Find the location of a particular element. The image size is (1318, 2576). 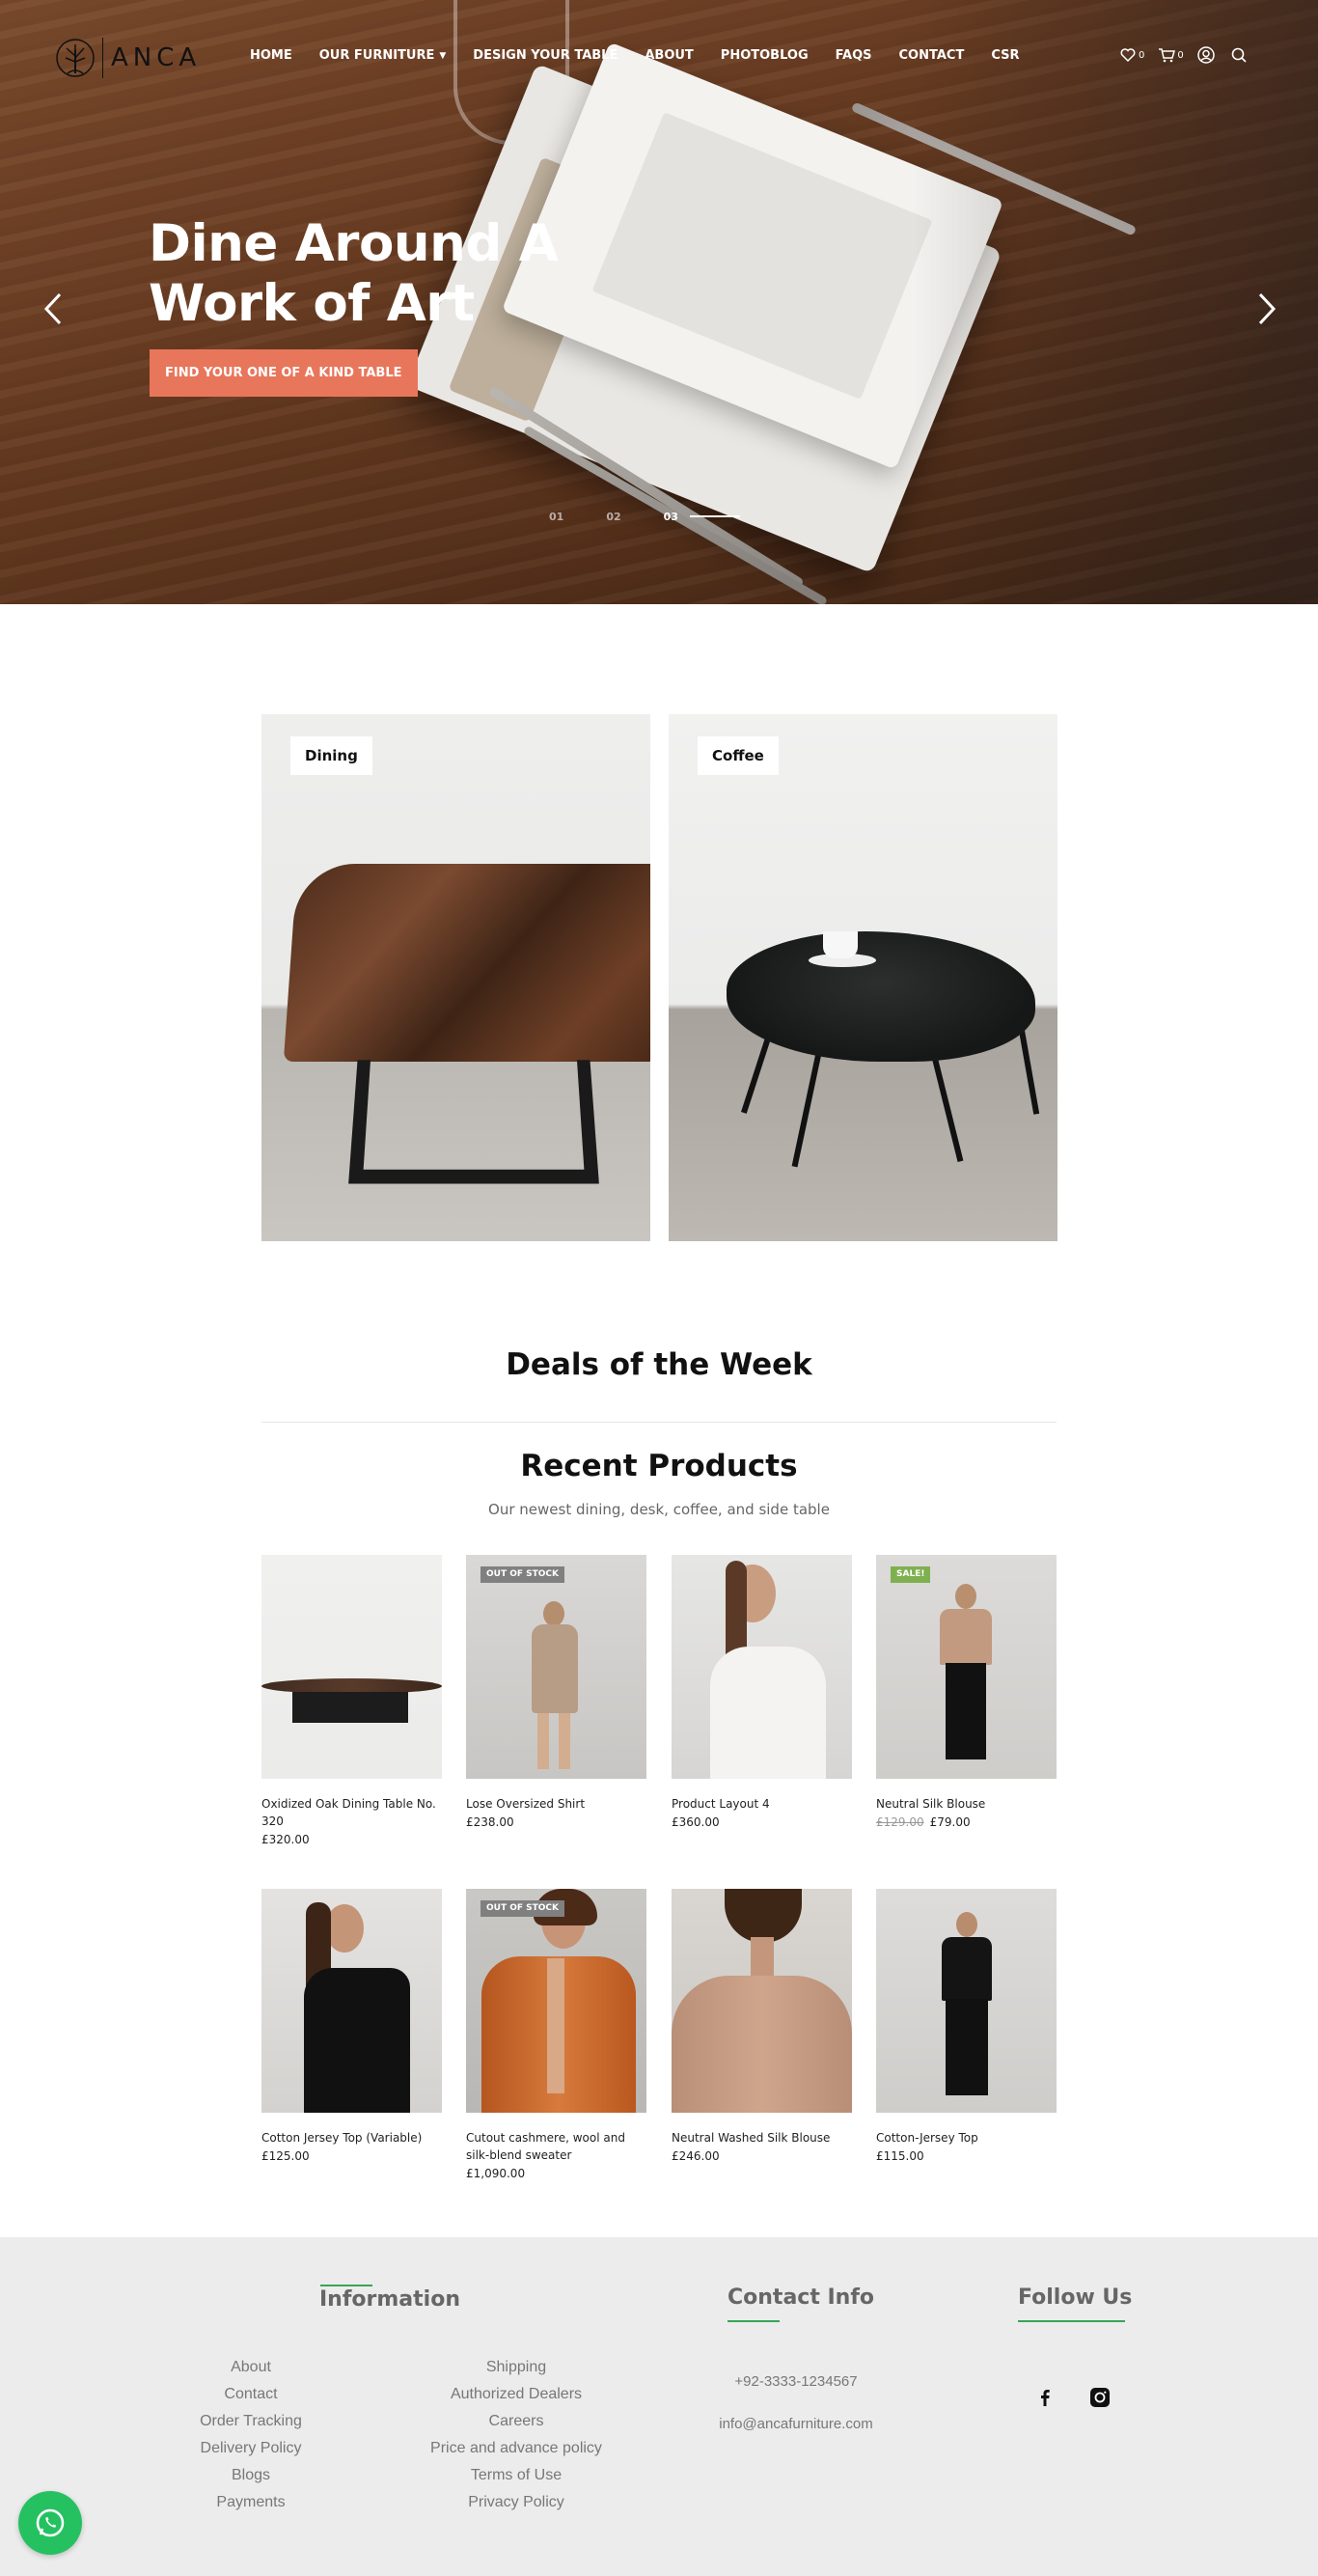

logo: ANCA is located at coordinates (127, 58).